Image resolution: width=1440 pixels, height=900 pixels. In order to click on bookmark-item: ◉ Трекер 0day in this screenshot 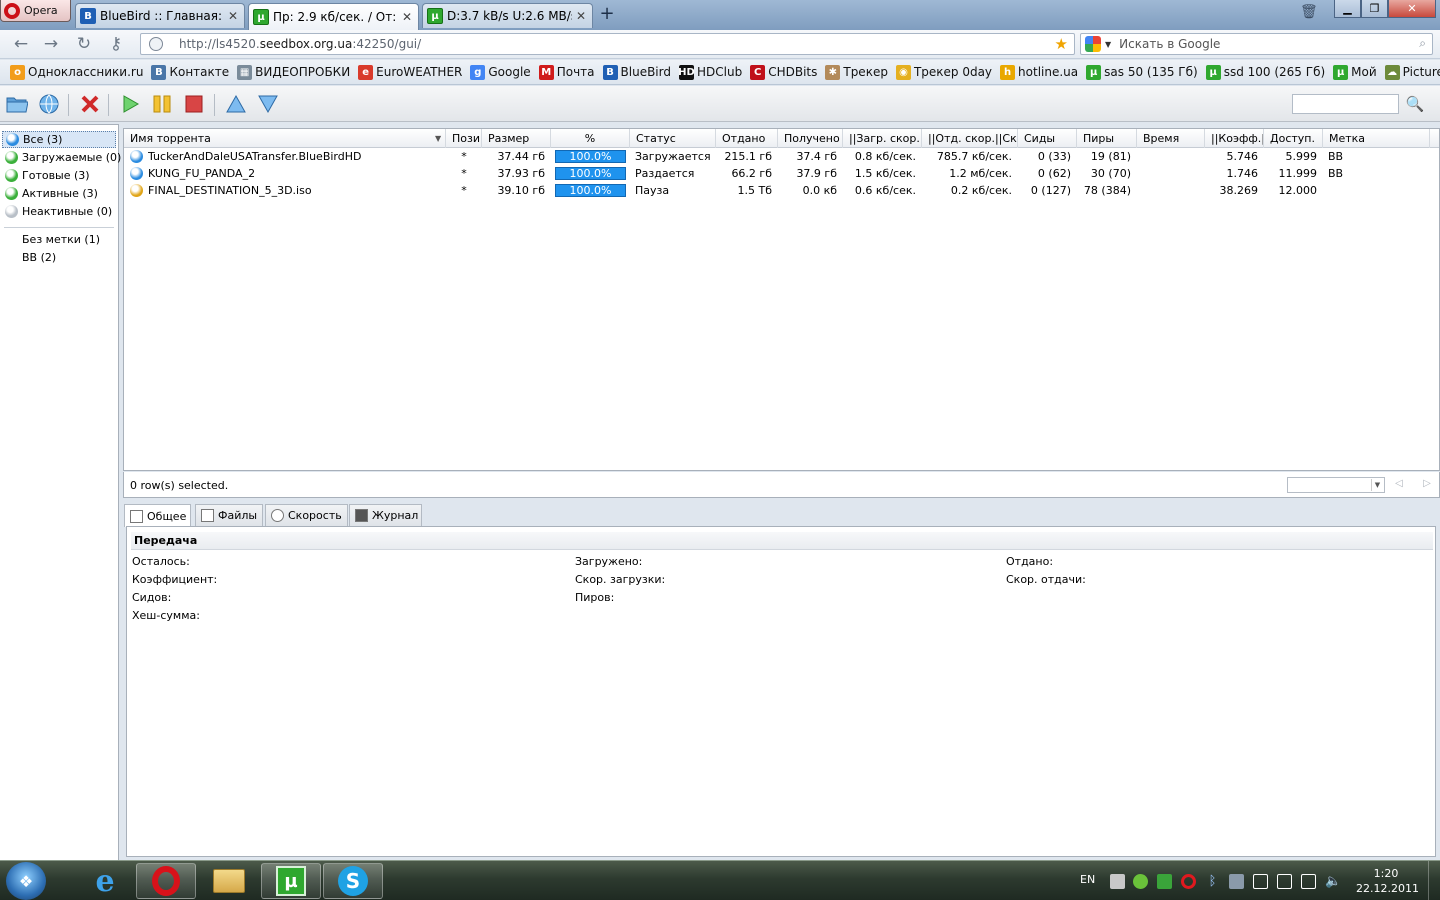, I will do `click(944, 72)`.